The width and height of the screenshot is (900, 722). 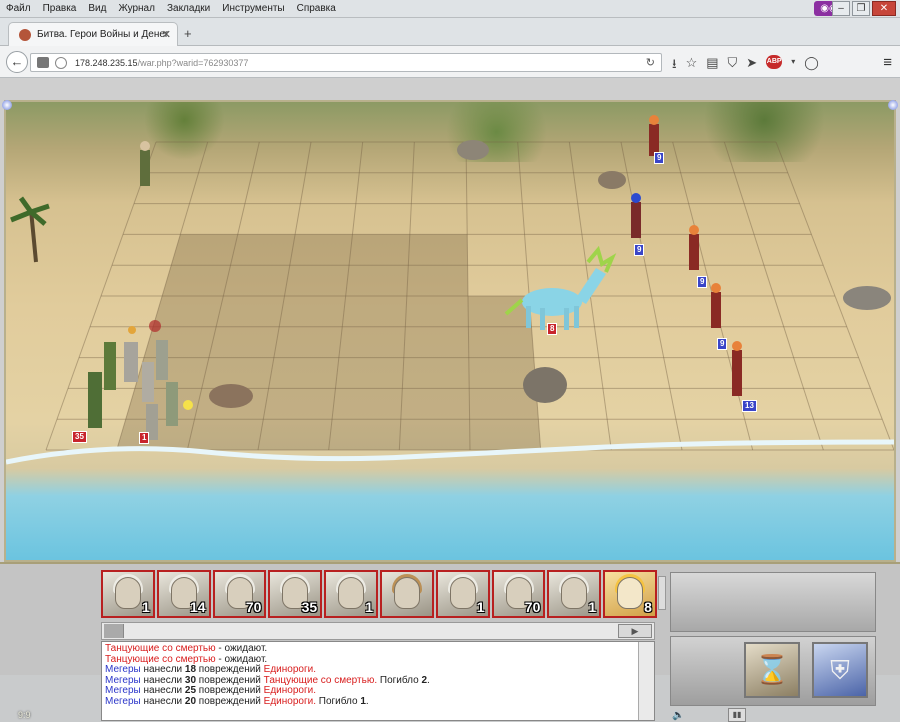 I want to click on back-button: ←, so click(x=17, y=62).